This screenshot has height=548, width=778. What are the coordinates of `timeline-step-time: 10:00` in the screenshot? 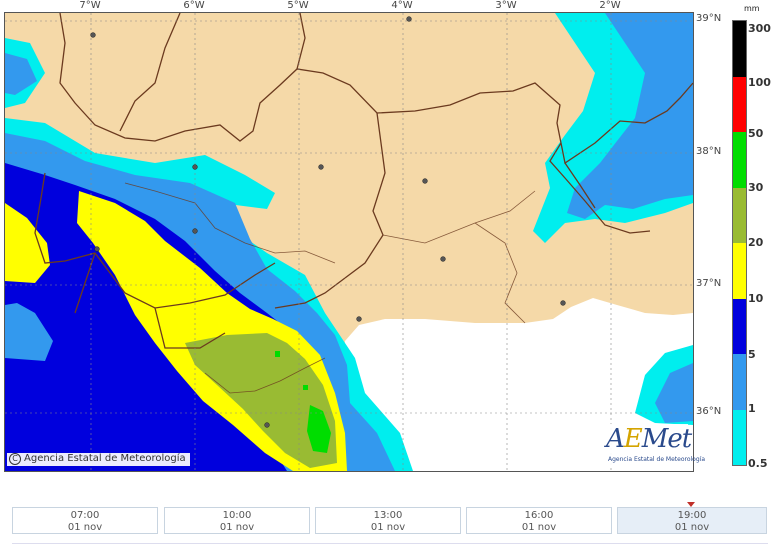 It's located at (237, 515).